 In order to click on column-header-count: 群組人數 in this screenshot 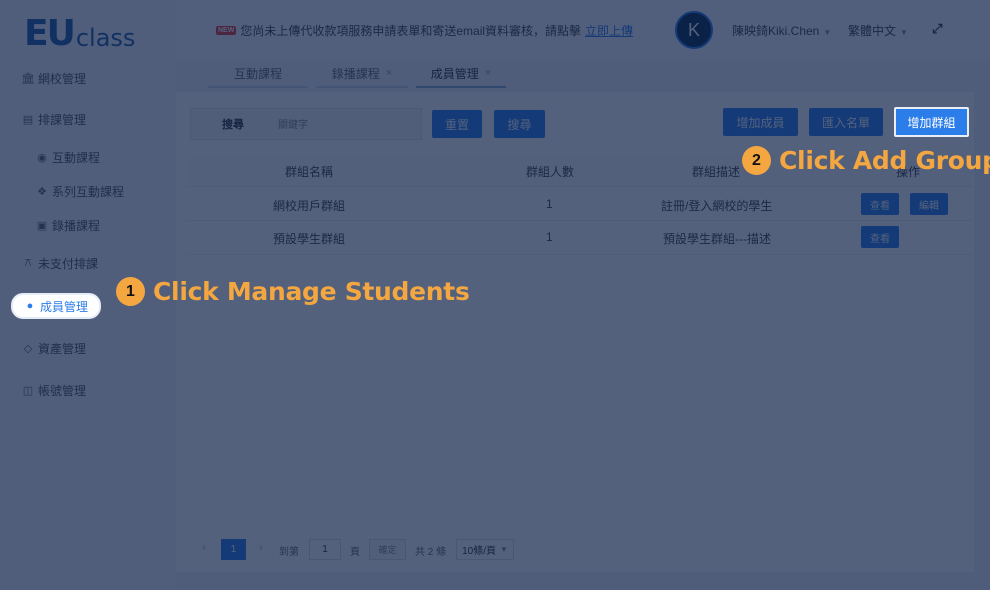, I will do `click(550, 172)`.